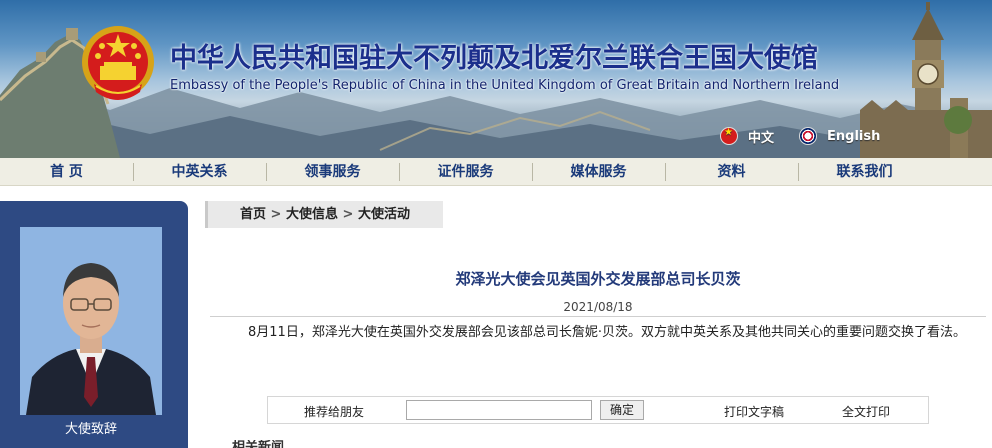 The width and height of the screenshot is (992, 448). Describe the element at coordinates (384, 214) in the screenshot. I see `breadcrumb-ambassador-activities: 大使活动` at that location.